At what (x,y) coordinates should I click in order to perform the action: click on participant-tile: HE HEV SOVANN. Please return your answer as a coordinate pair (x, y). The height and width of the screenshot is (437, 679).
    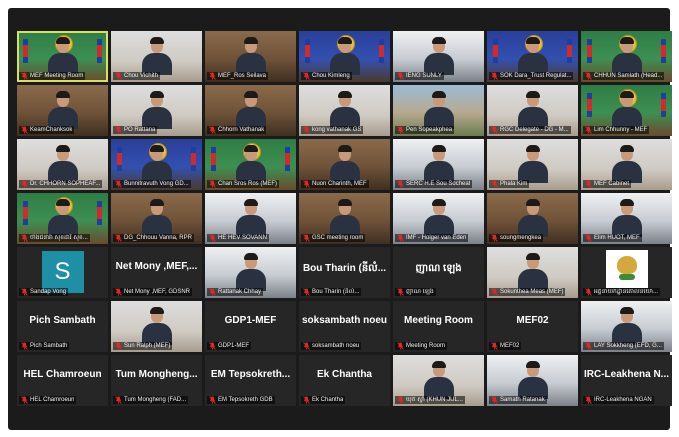
    Looking at the image, I should click on (250, 218).